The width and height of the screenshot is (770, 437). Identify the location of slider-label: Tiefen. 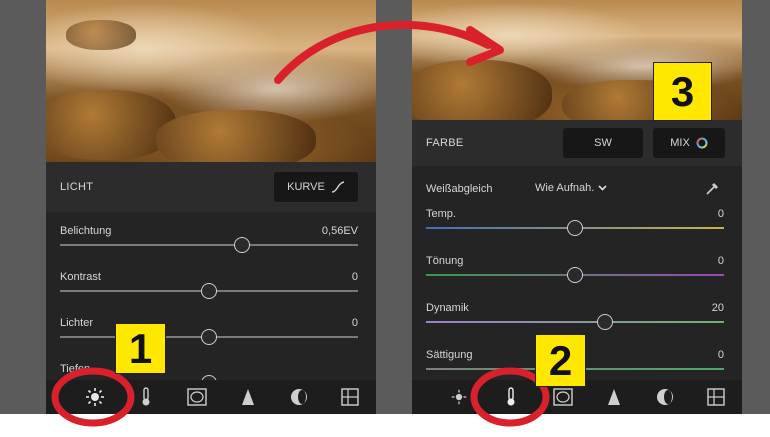
(75, 369).